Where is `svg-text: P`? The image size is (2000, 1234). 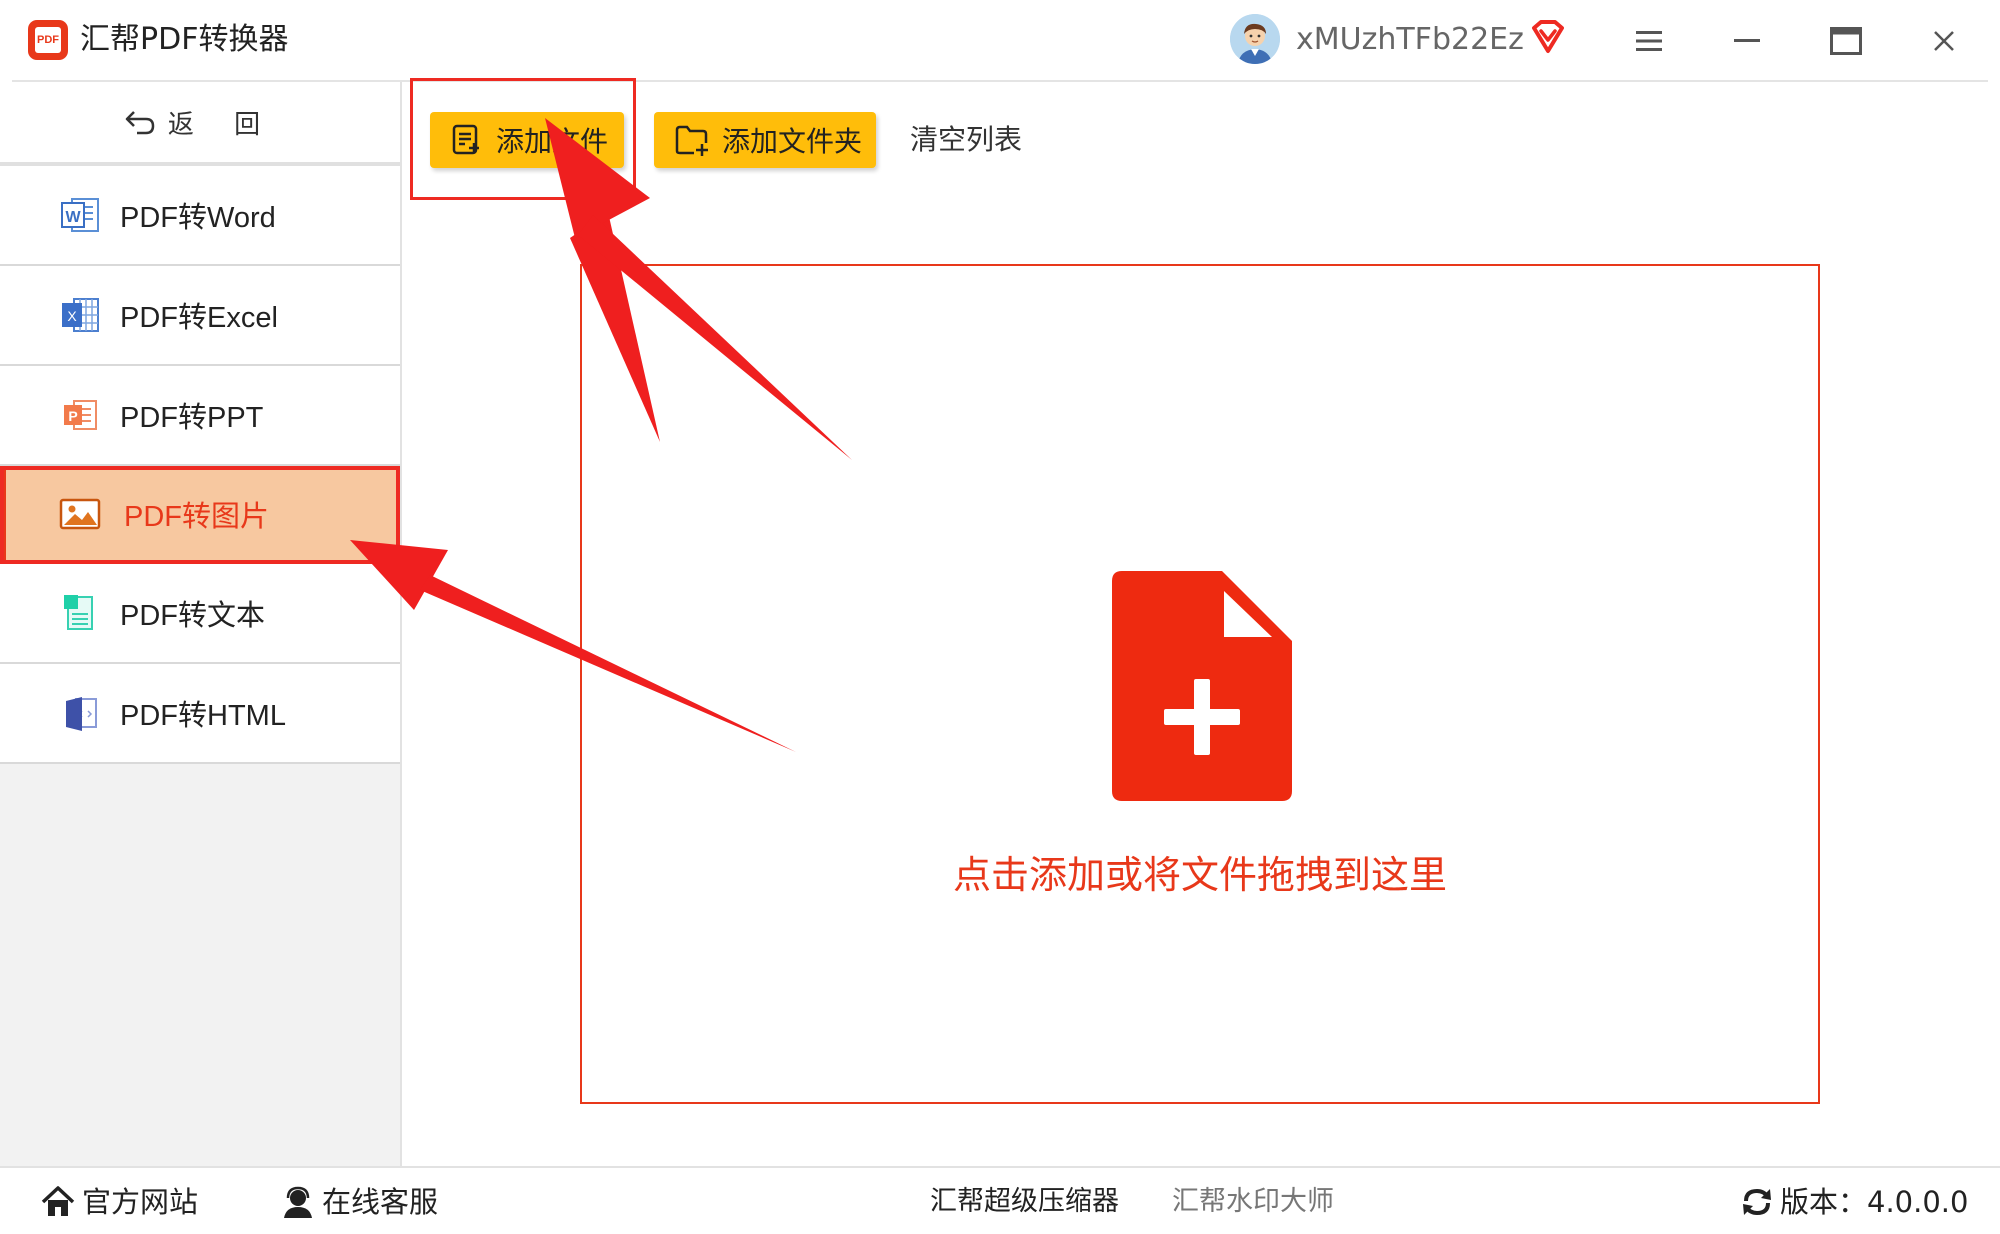
svg-text: P is located at coordinates (72, 416).